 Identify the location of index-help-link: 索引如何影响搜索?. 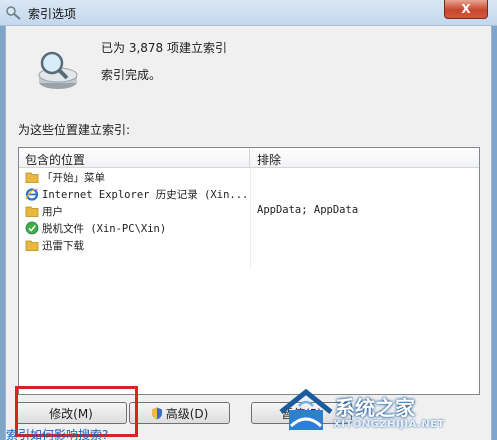
(57, 433).